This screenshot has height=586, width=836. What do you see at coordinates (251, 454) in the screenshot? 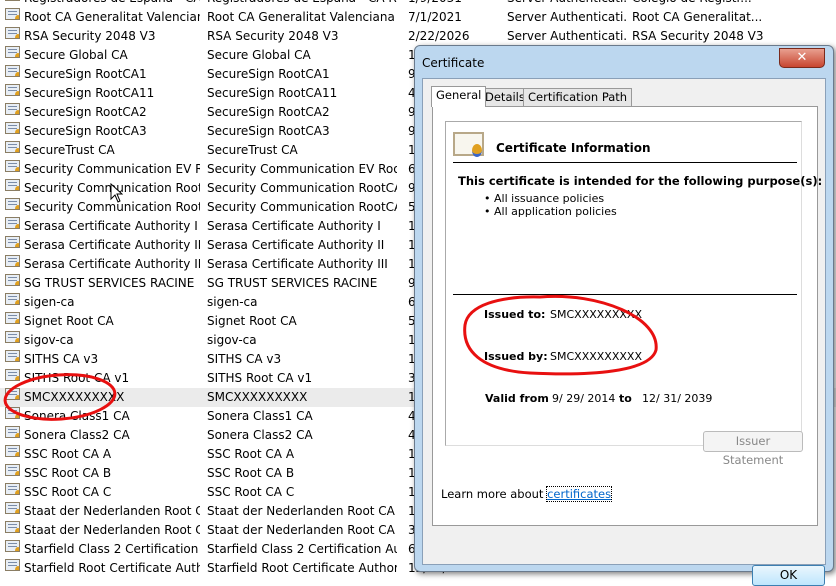
I see `issued-by-cell: SSC Root CA A` at bounding box center [251, 454].